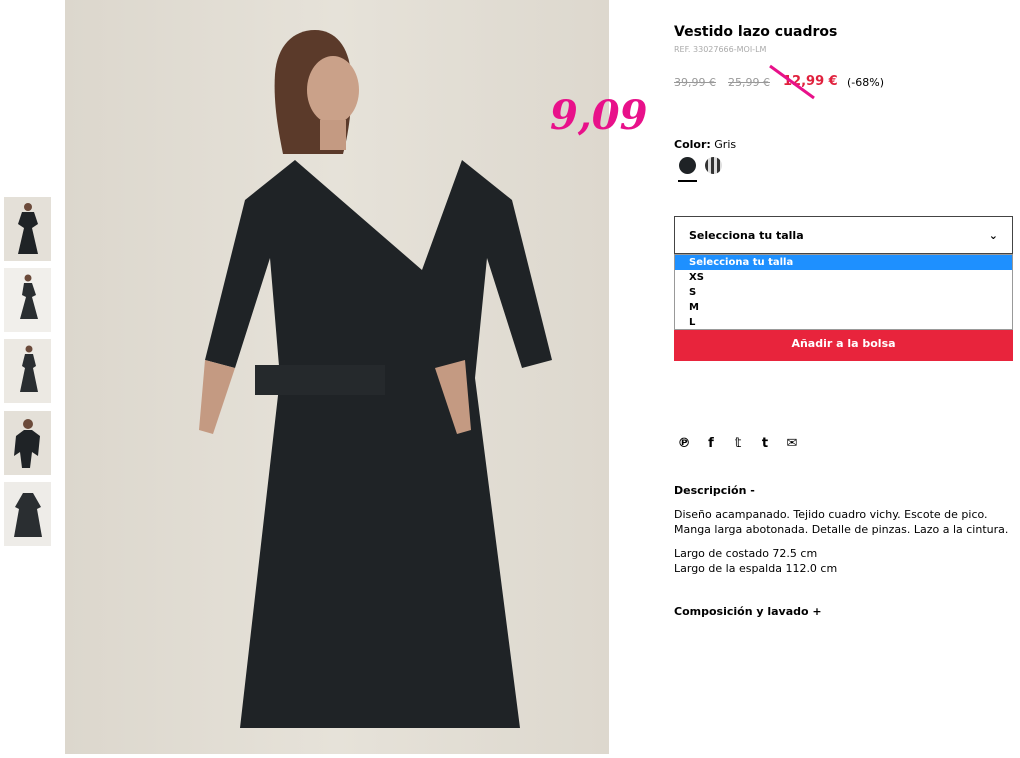  What do you see at coordinates (756, 568) in the screenshot?
I see `measure-2: Largo de la espalda 112.0 cm` at bounding box center [756, 568].